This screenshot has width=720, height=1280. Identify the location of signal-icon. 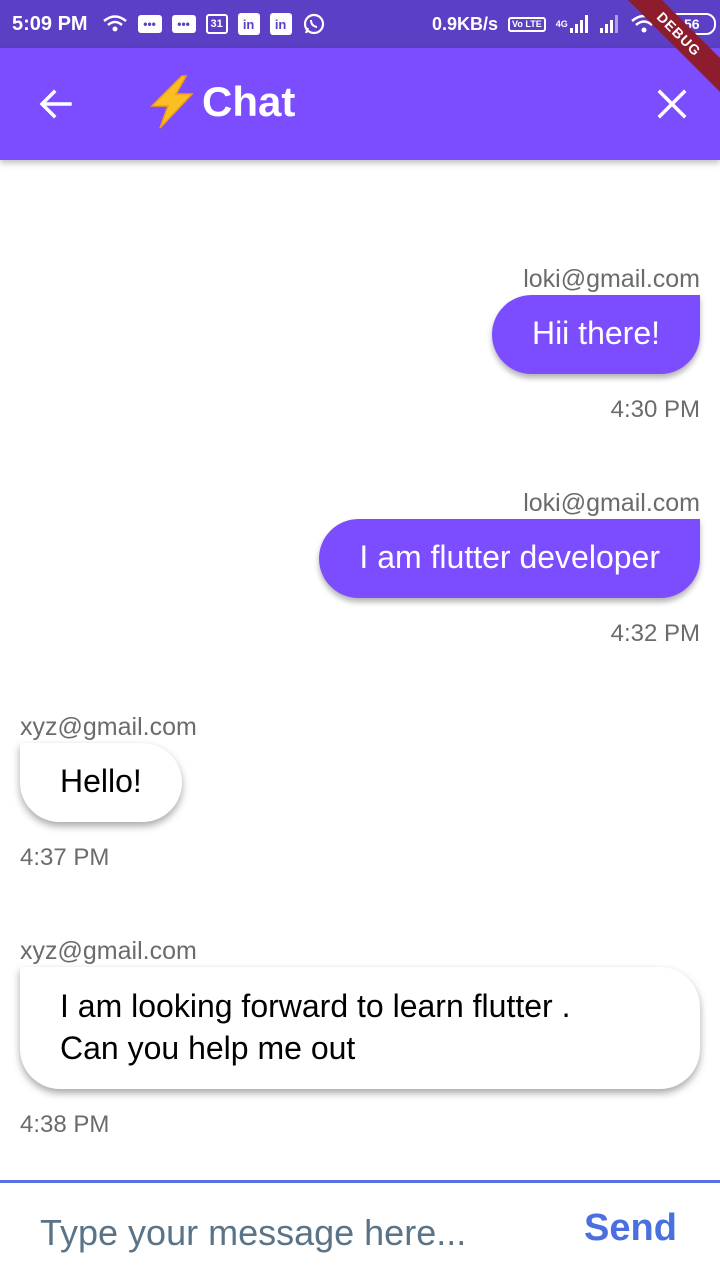
(609, 24).